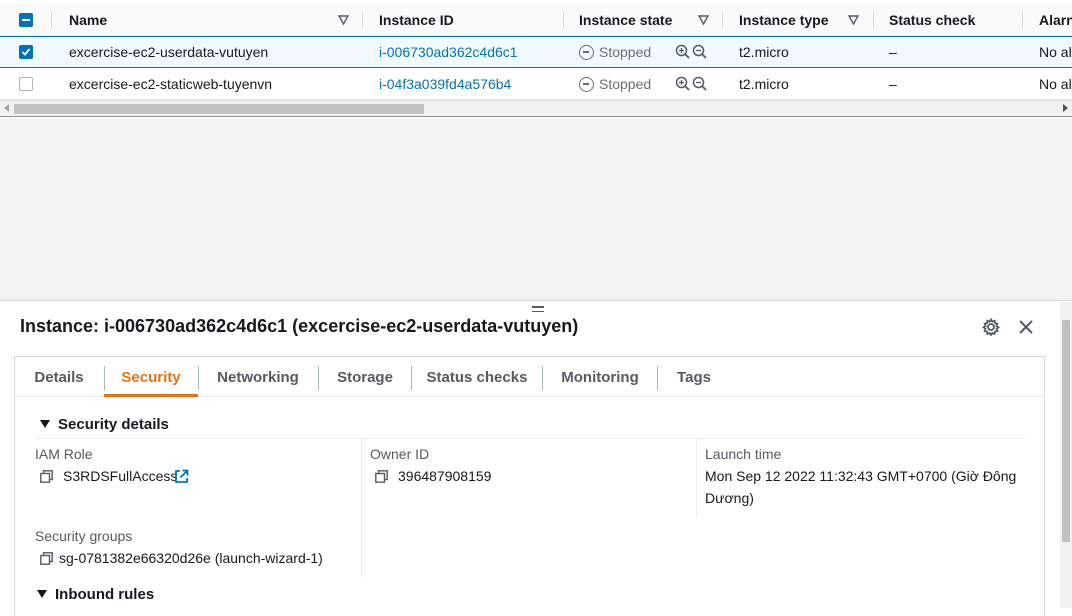 This screenshot has width=1072, height=616. Describe the element at coordinates (477, 377) in the screenshot. I see `tab-status-checks: Status checks` at that location.